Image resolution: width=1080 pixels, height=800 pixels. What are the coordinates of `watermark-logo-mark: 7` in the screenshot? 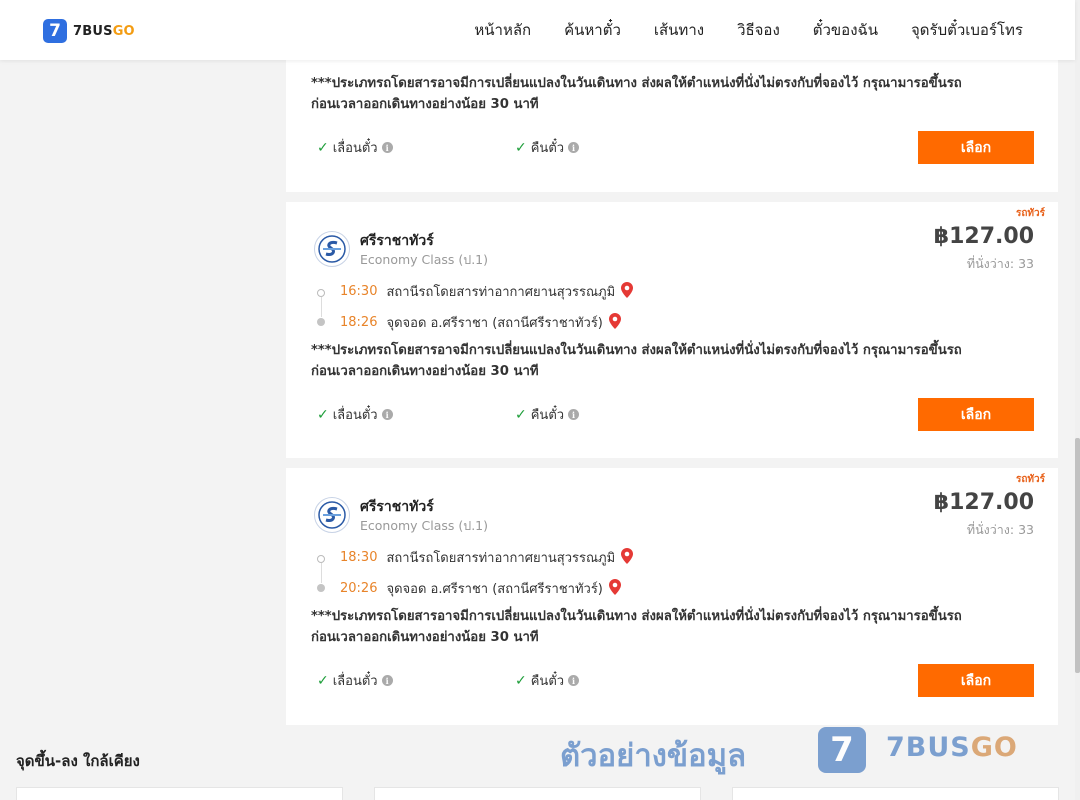 It's located at (842, 750).